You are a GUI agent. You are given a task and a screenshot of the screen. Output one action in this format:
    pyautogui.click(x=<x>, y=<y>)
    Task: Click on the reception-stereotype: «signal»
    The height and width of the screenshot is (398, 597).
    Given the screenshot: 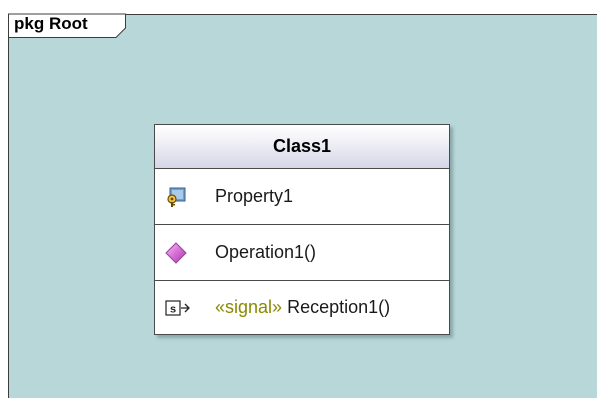 What is the action you would take?
    pyautogui.click(x=249, y=306)
    